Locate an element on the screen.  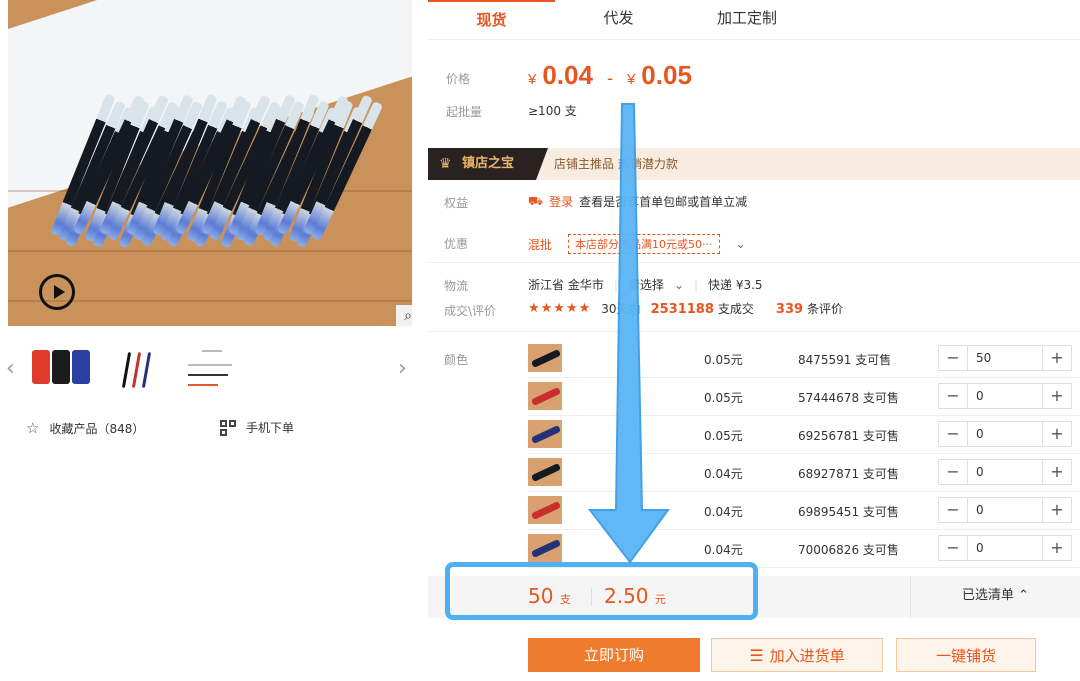
logistics-destination-select: 请选择 is located at coordinates (646, 284).